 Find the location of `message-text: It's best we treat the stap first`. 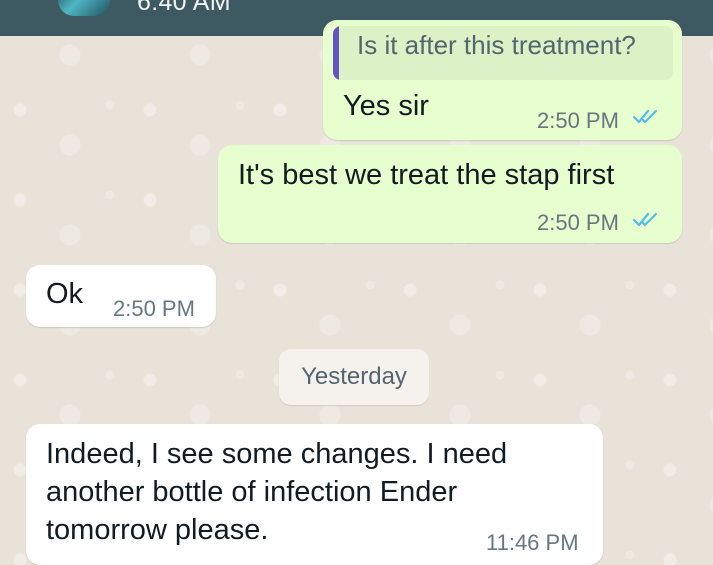

message-text: It's best we treat the stap first is located at coordinates (426, 175).